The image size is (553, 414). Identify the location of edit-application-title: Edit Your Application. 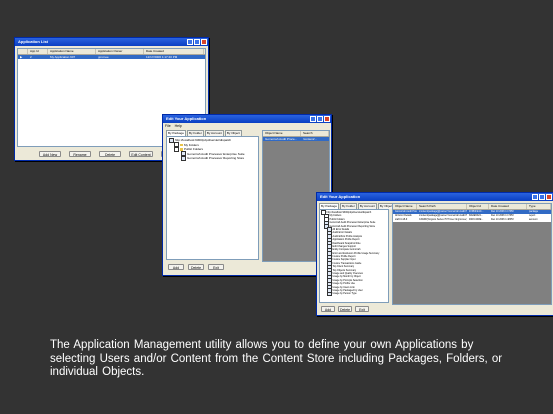
(186, 118).